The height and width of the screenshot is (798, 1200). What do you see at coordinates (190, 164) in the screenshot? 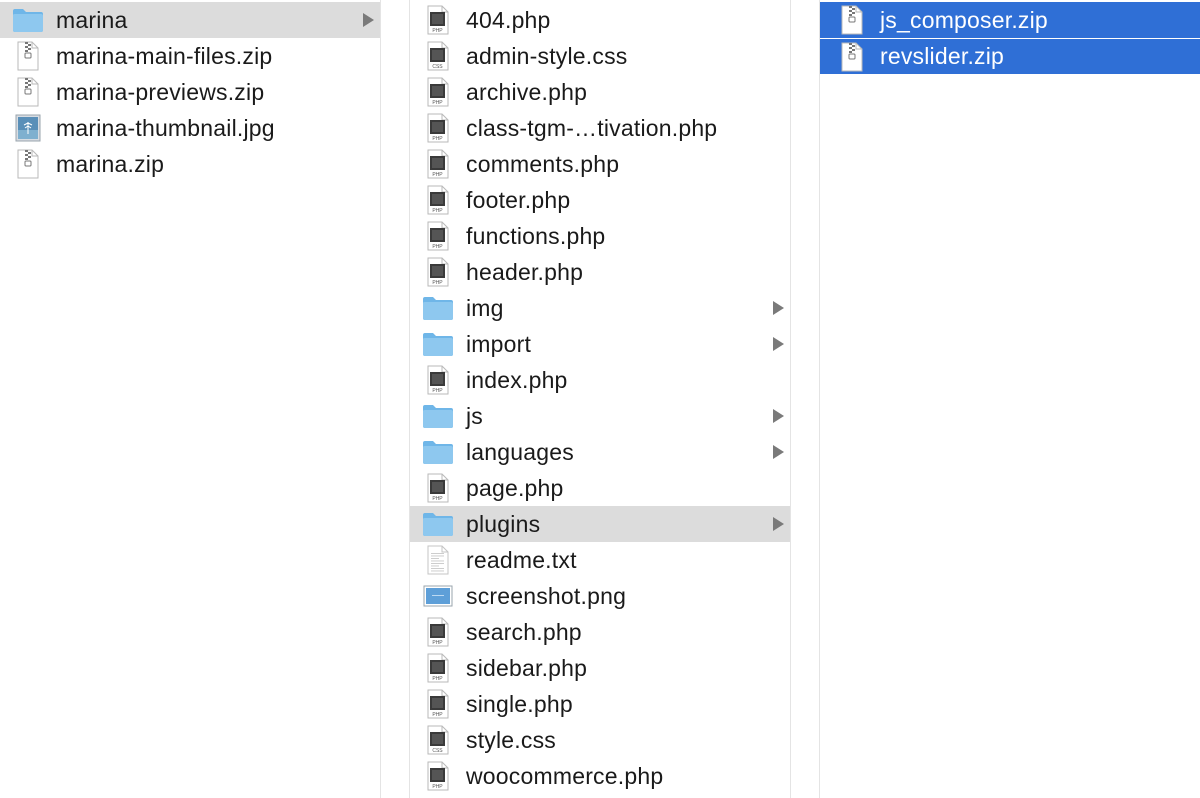
I see `file-item-marina-zip: marina.zip` at bounding box center [190, 164].